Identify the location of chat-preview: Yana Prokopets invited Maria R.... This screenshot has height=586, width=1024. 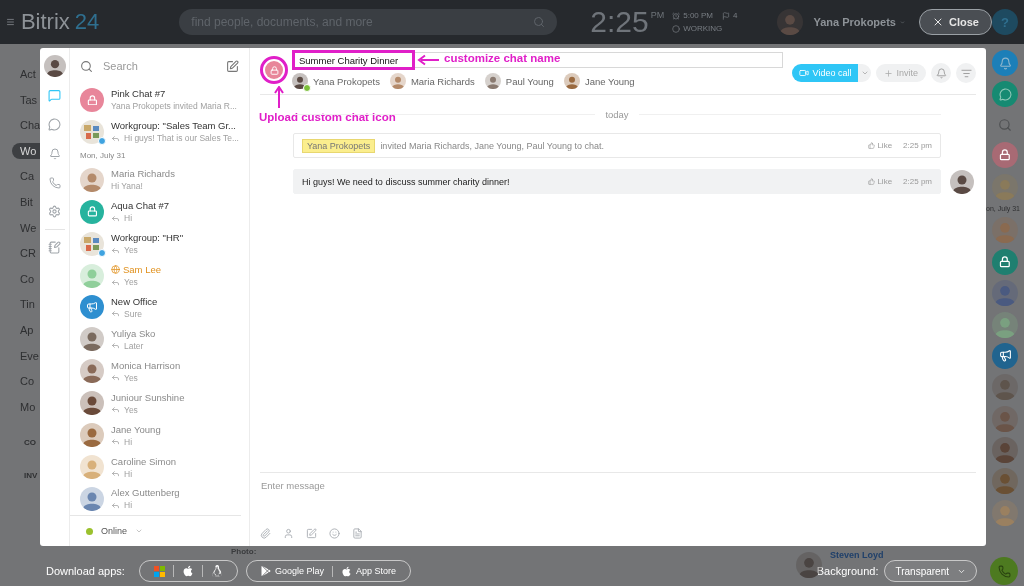
(174, 106).